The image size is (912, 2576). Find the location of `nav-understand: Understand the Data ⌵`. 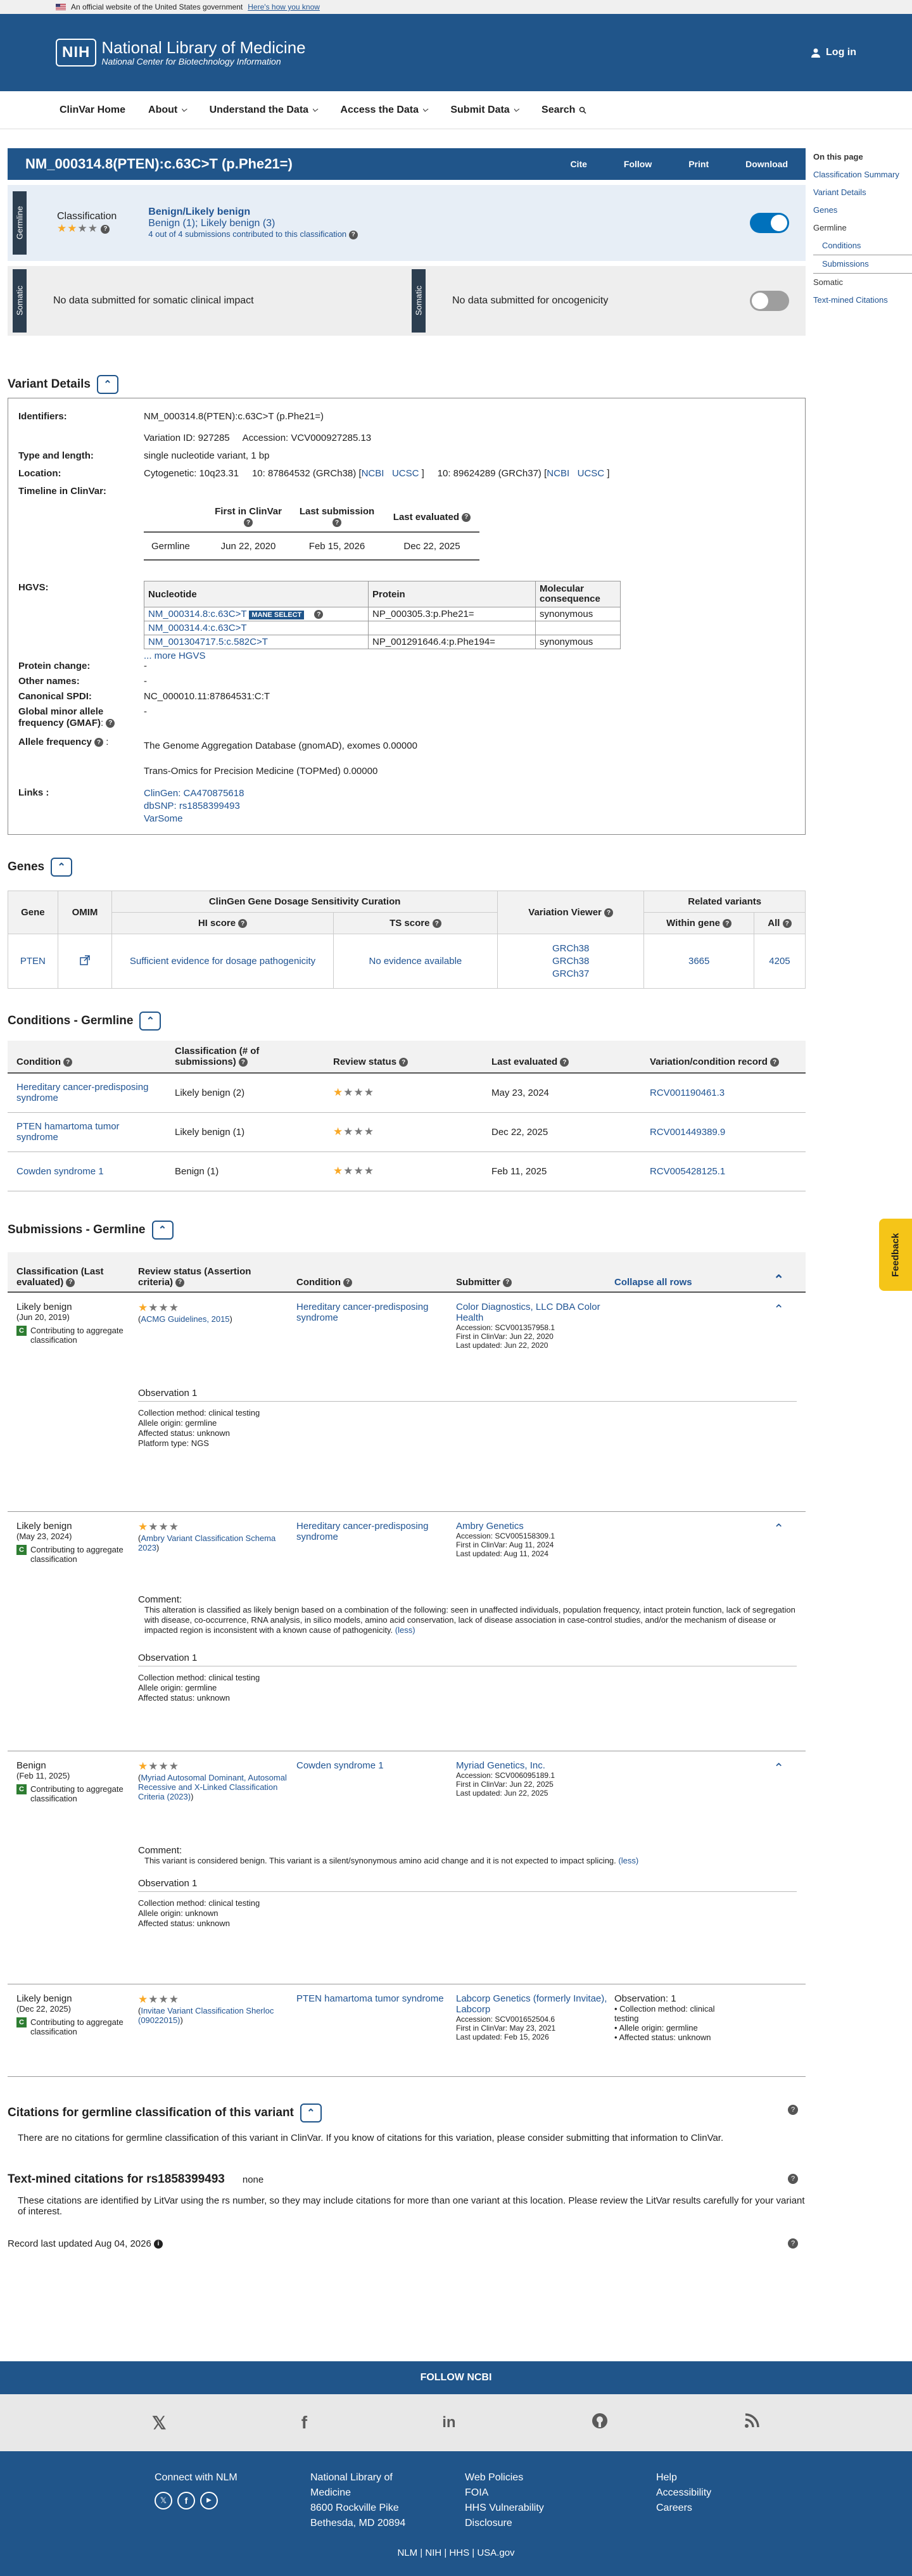

nav-understand: Understand the Data ⌵ is located at coordinates (264, 110).